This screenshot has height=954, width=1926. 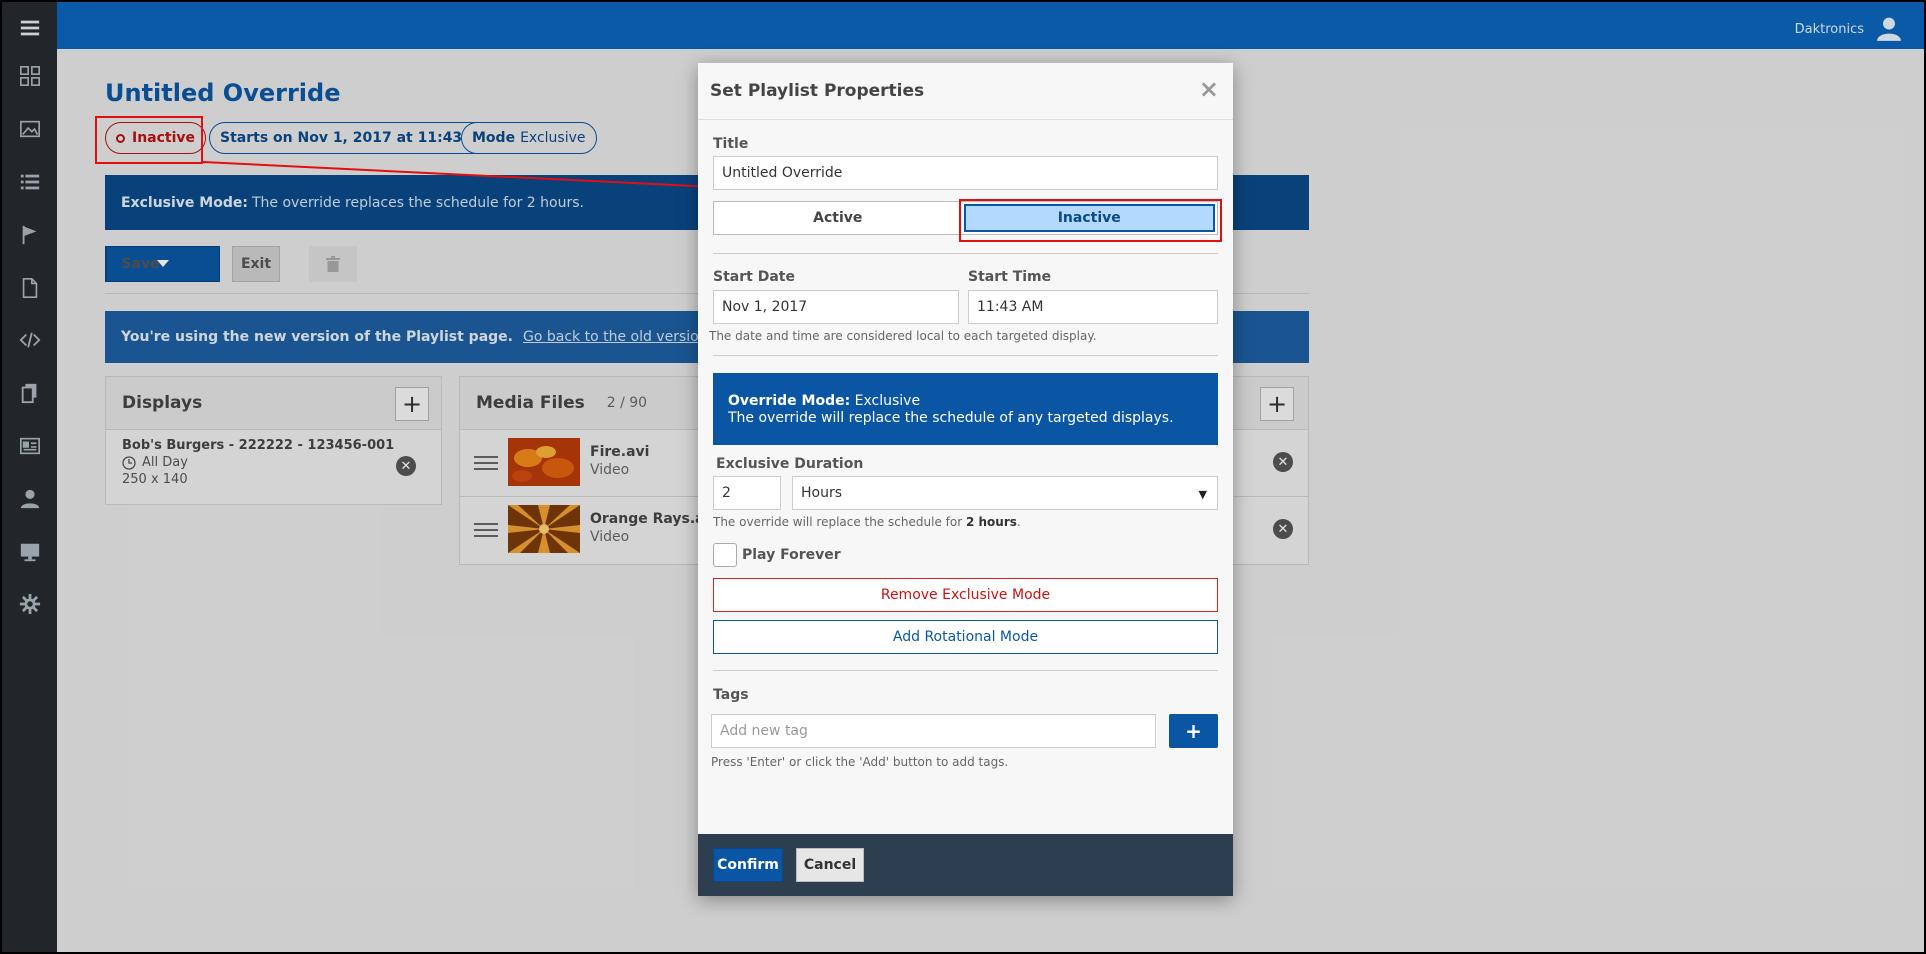 I want to click on user-icon, so click(x=29, y=499).